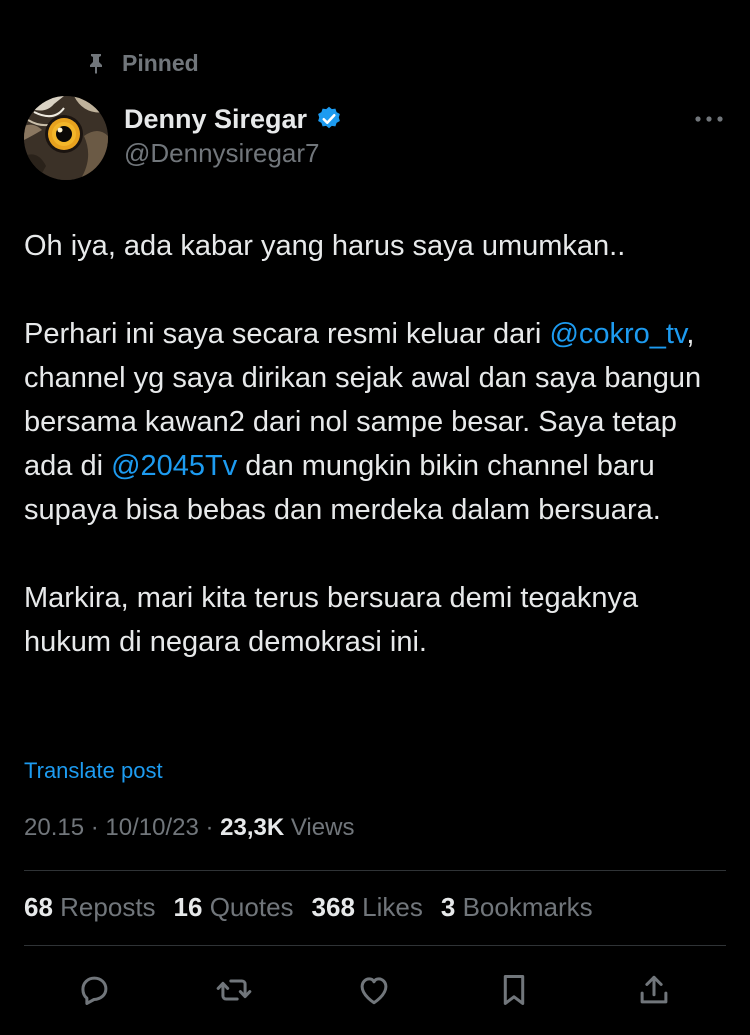  Describe the element at coordinates (392, 907) in the screenshot. I see `likes-label: Likes` at that location.